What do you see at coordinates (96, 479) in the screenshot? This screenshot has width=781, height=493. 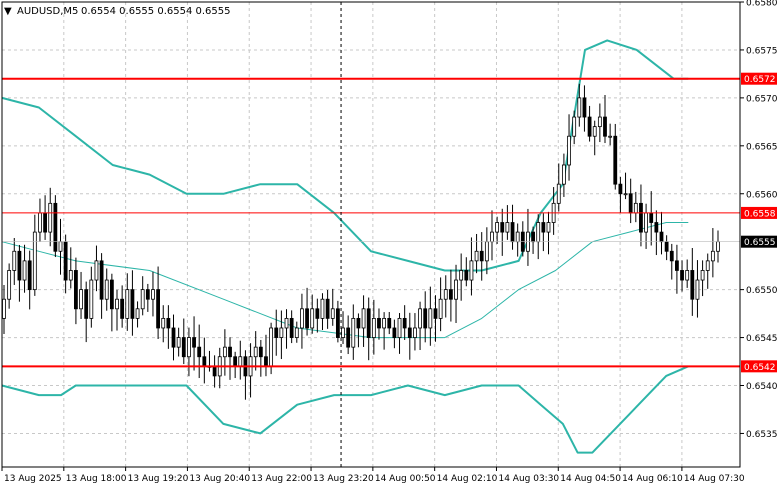 I see `time-tick-label: 13 Aug 18:00` at bounding box center [96, 479].